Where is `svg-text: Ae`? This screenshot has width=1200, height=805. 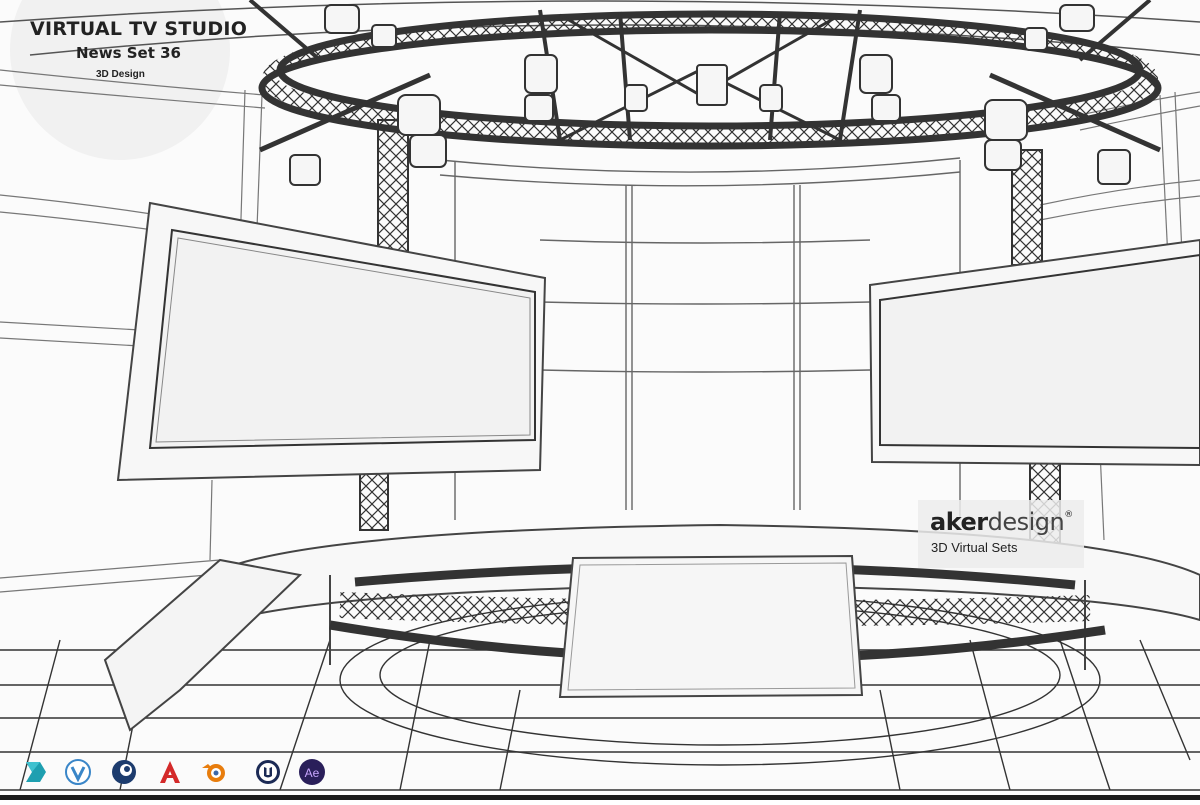
svg-text: Ae is located at coordinates (312, 773).